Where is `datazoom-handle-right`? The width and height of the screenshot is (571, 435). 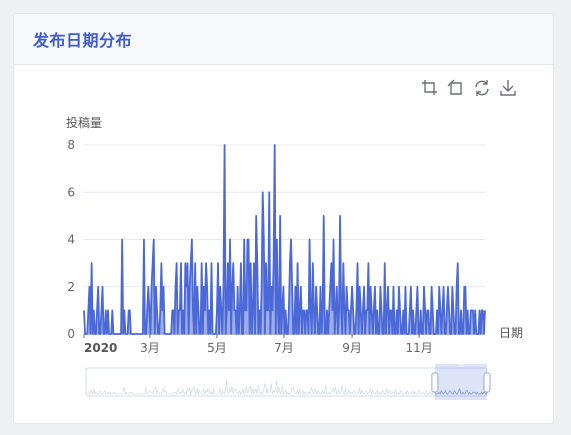 datazoom-handle-right is located at coordinates (487, 382).